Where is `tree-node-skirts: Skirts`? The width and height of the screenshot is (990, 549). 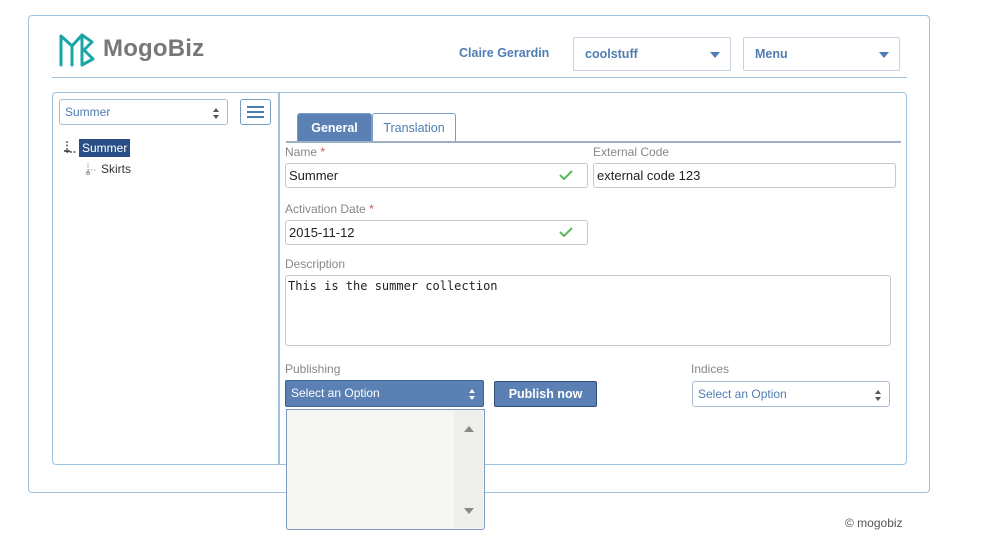 tree-node-skirts: Skirts is located at coordinates (116, 169).